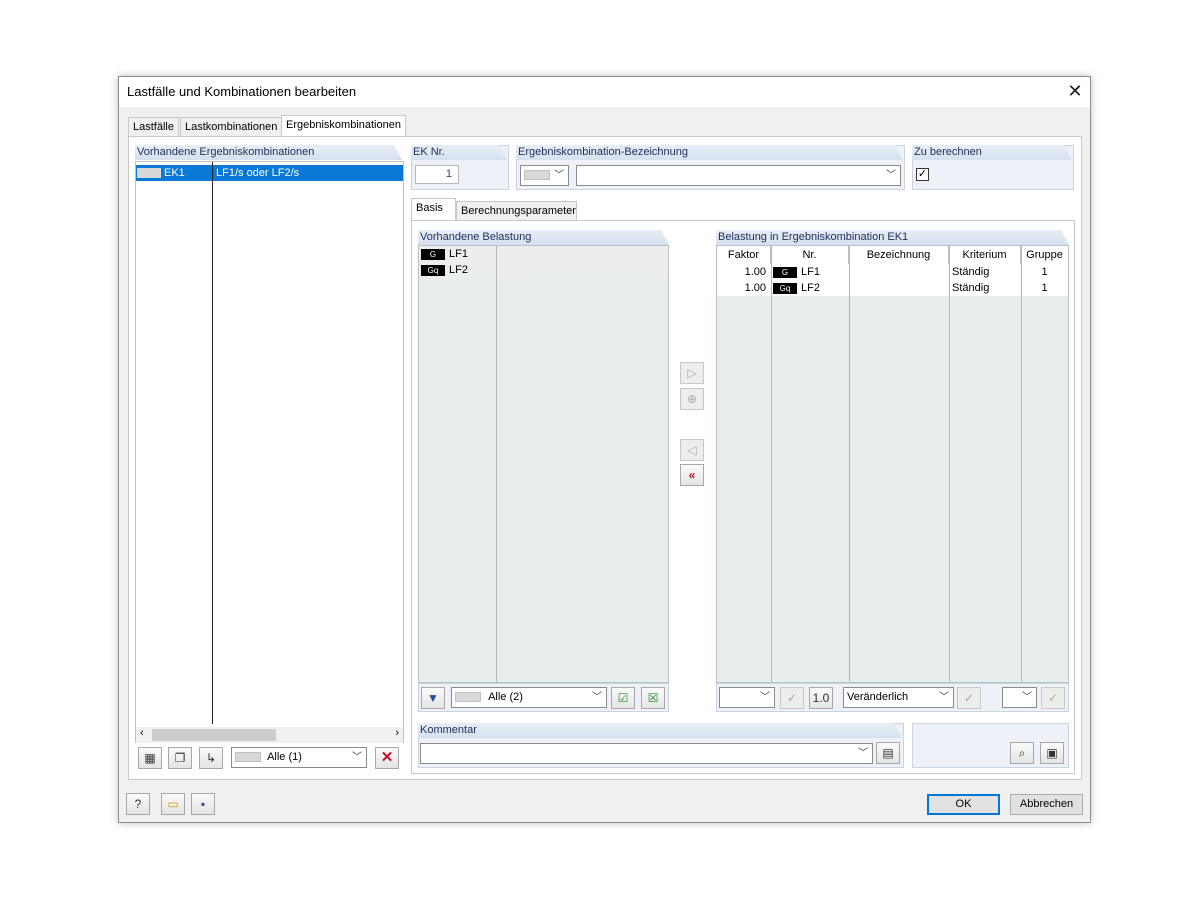 Image resolution: width=1200 pixels, height=900 pixels. I want to click on subtab-label: Basis, so click(429, 208).